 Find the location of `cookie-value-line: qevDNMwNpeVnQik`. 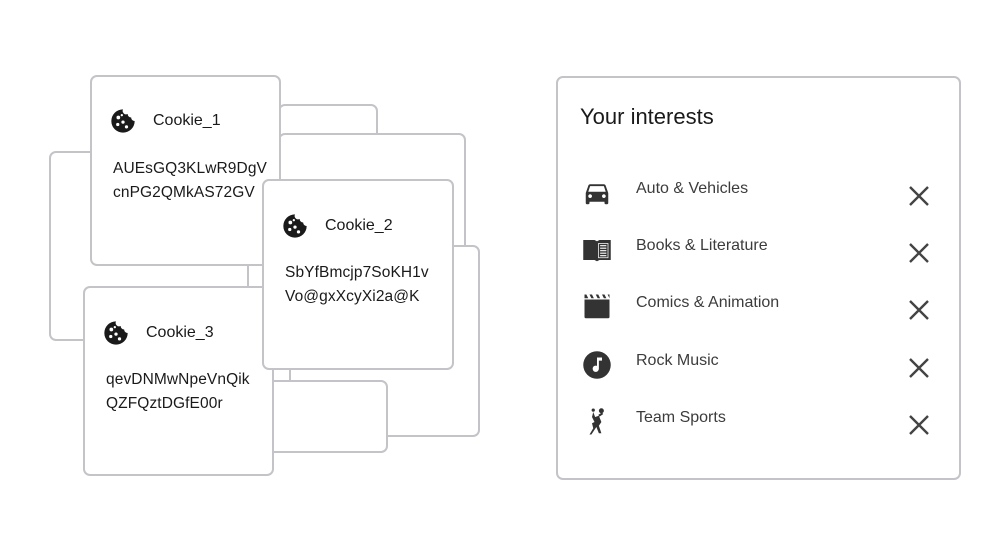

cookie-value-line: qevDNMwNpeVnQik is located at coordinates (178, 379).